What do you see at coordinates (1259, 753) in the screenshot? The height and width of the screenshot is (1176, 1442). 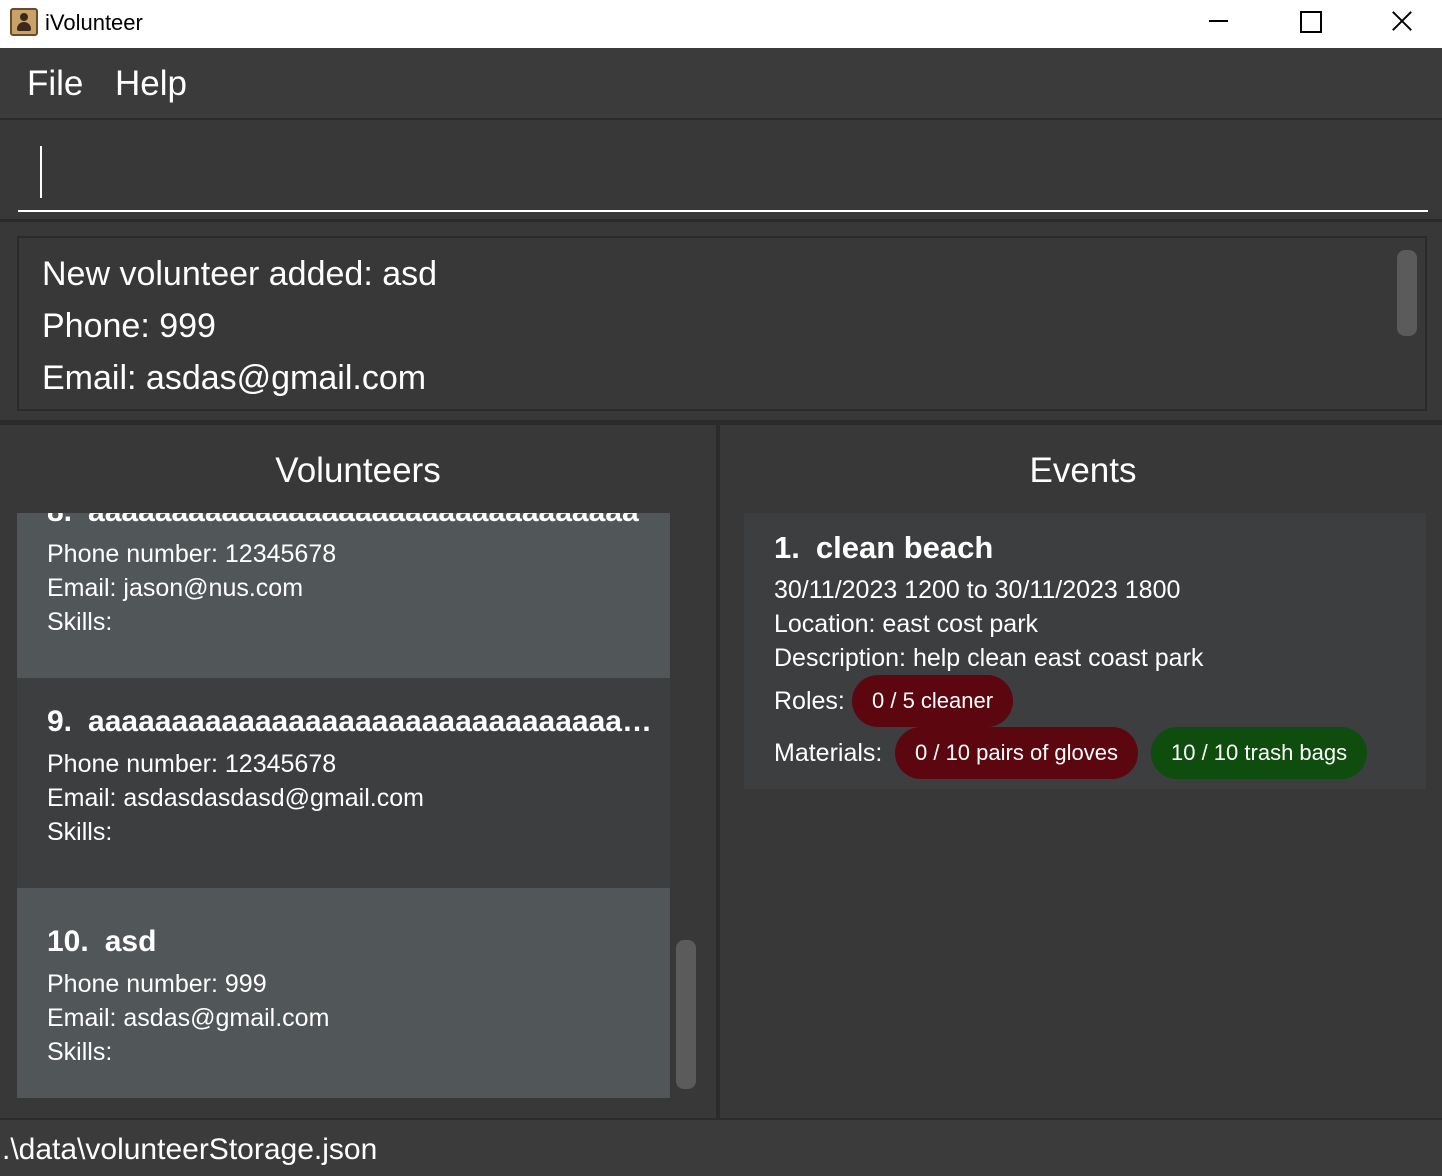 I see `material-tag: 10 / 10 trash bags` at bounding box center [1259, 753].